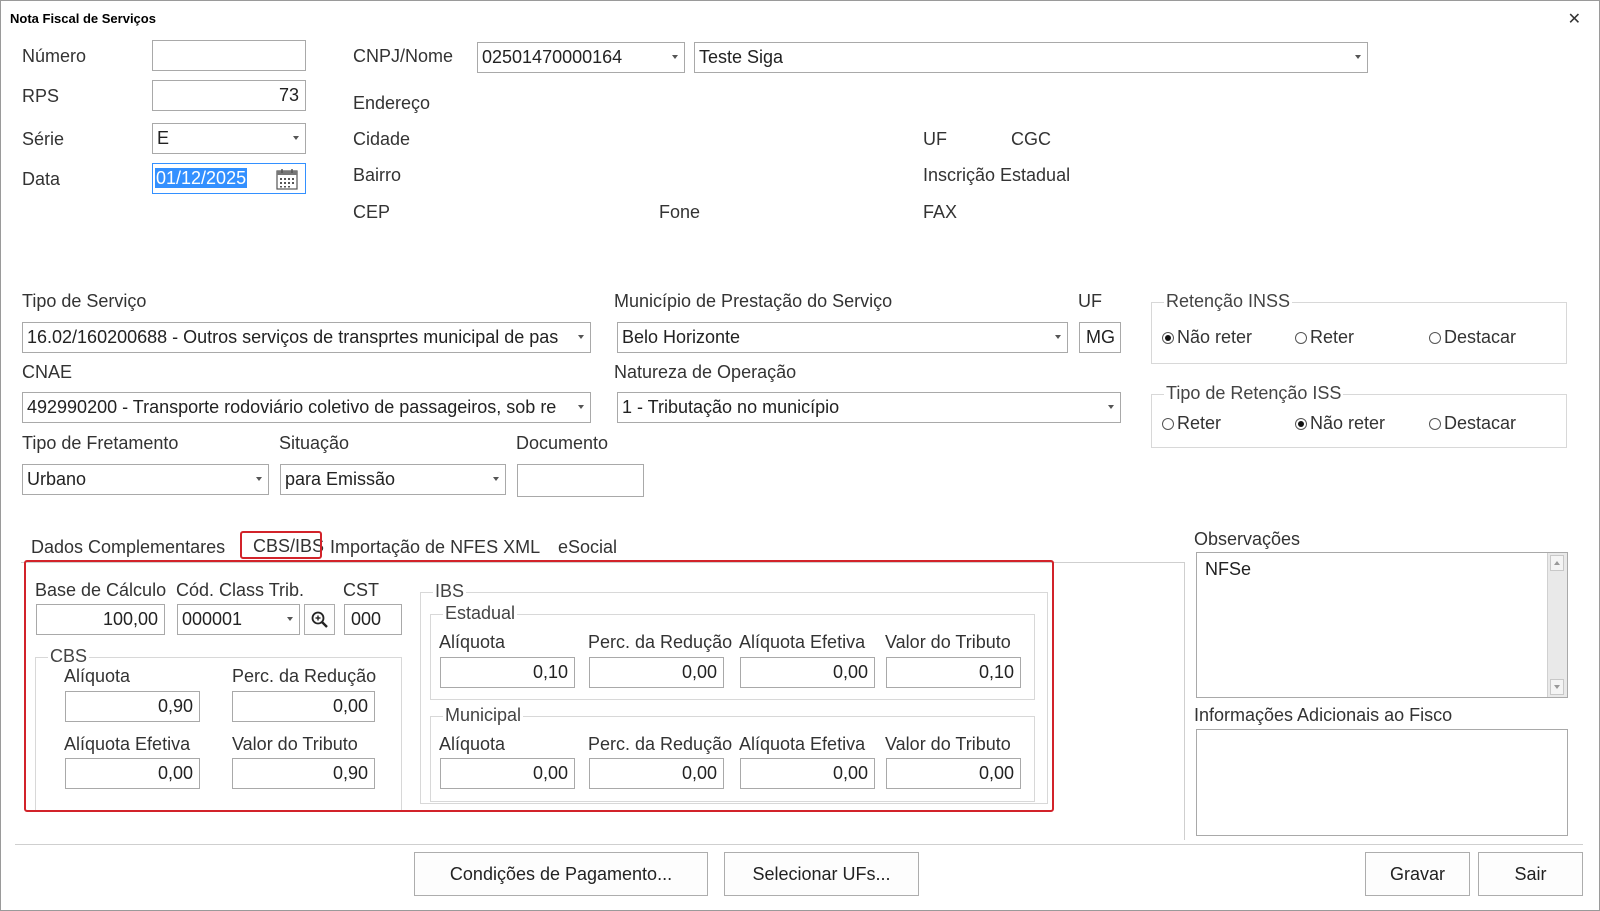  Describe the element at coordinates (303, 706) in the screenshot. I see `cbs-reducao-field: 0,00` at that location.